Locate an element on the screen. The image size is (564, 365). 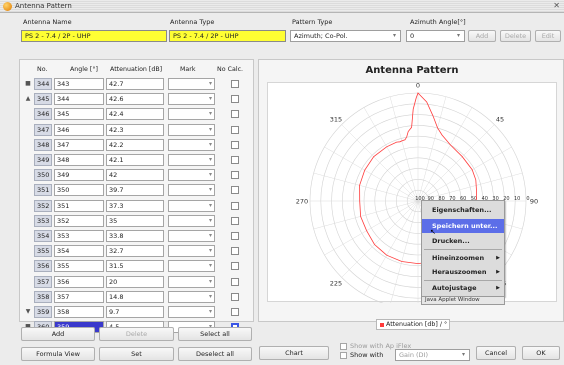
chart-button: Chart is located at coordinates (294, 353).